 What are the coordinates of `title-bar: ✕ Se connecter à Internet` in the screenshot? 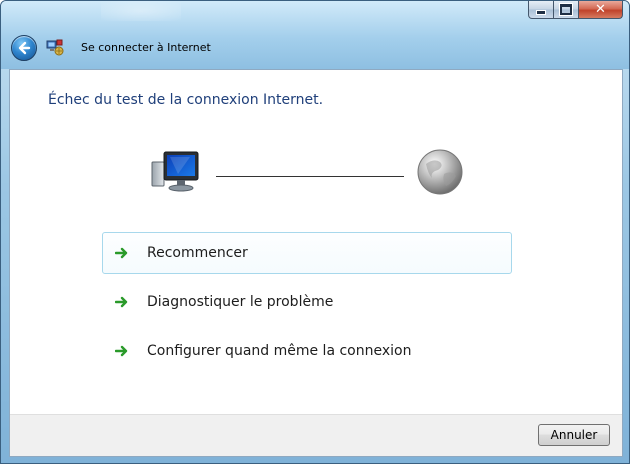 It's located at (315, 35).